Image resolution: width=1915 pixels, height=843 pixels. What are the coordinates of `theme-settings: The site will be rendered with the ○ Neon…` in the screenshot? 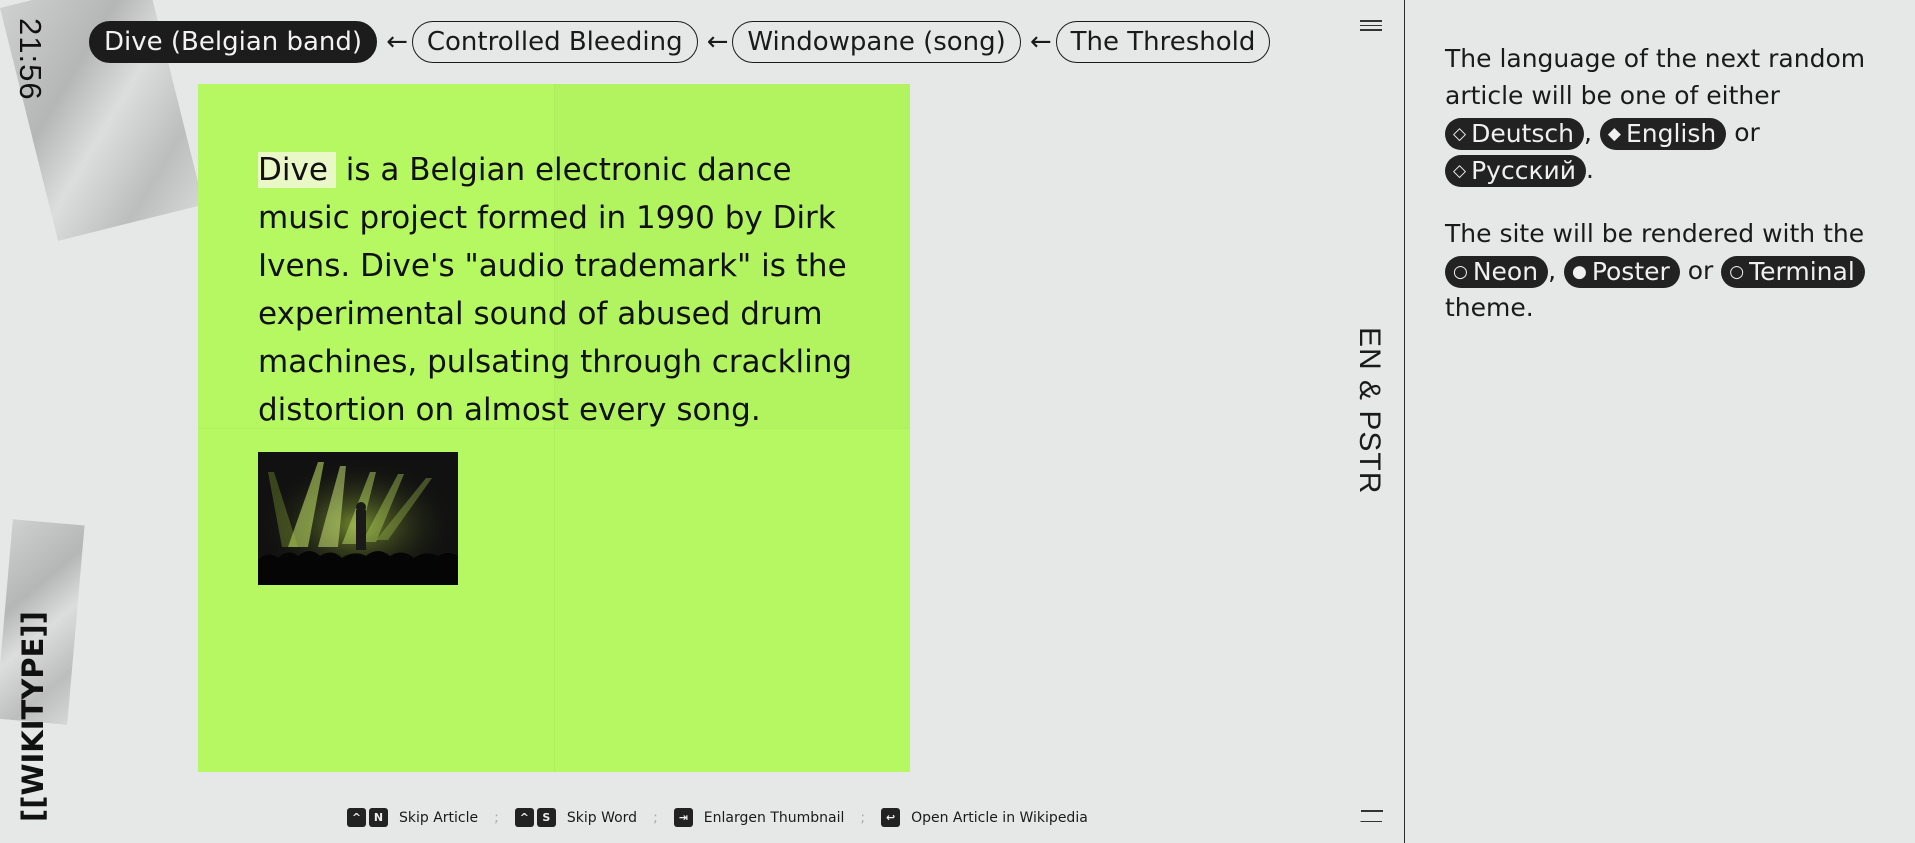 It's located at (1670, 270).